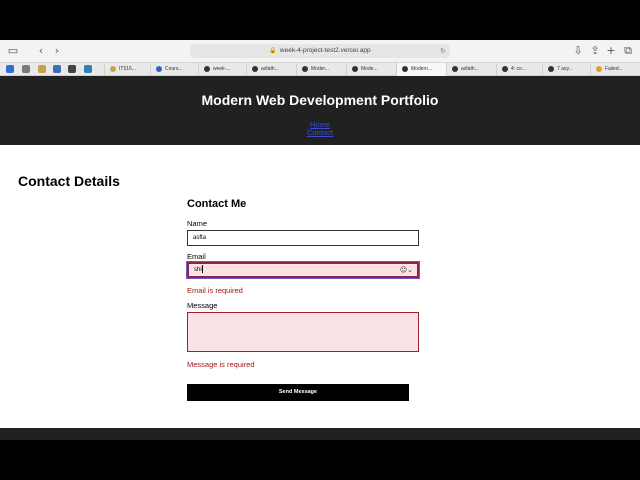 This screenshot has height=480, width=640. I want to click on message-error: Message is required, so click(221, 364).